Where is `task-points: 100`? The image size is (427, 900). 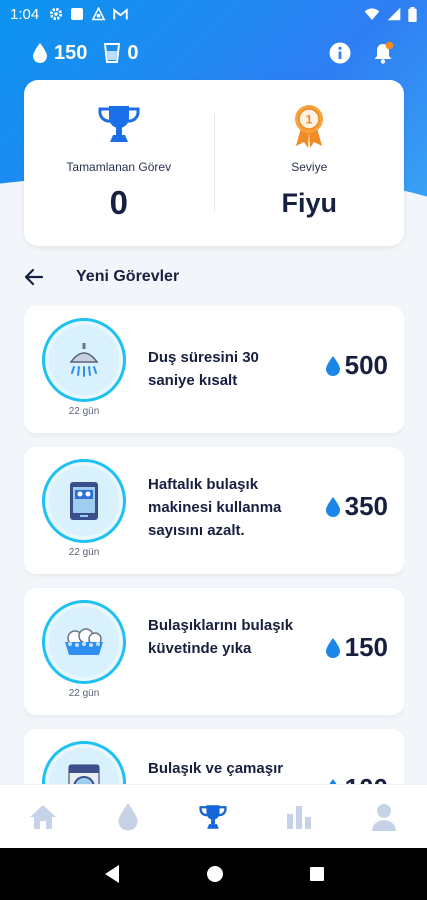 task-points: 100 is located at coordinates (356, 778).